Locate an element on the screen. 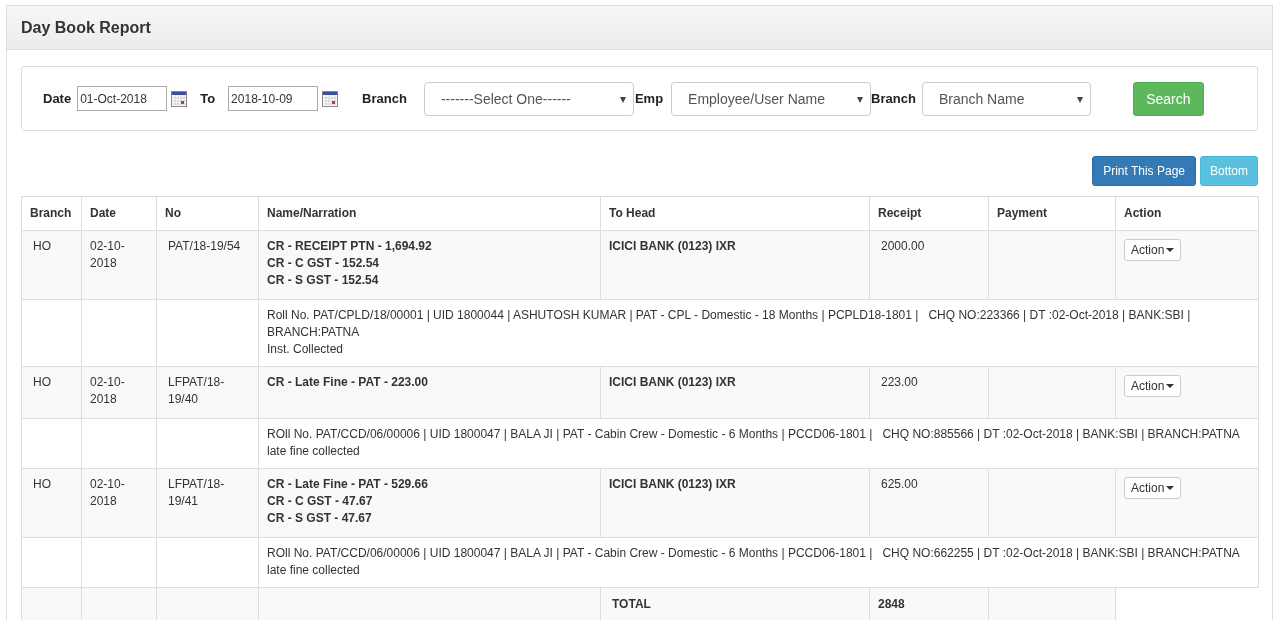  table-cell: CR - Late Fine - PAT - 529.66 CR - C GST - 47.67 CR - S GST - 47.67 is located at coordinates (429, 503).